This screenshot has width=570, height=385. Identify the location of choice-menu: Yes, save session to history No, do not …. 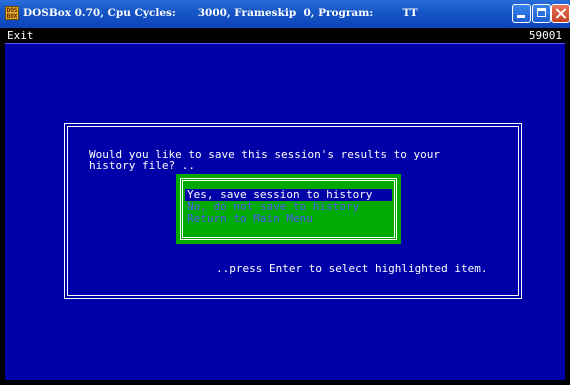
(288, 209).